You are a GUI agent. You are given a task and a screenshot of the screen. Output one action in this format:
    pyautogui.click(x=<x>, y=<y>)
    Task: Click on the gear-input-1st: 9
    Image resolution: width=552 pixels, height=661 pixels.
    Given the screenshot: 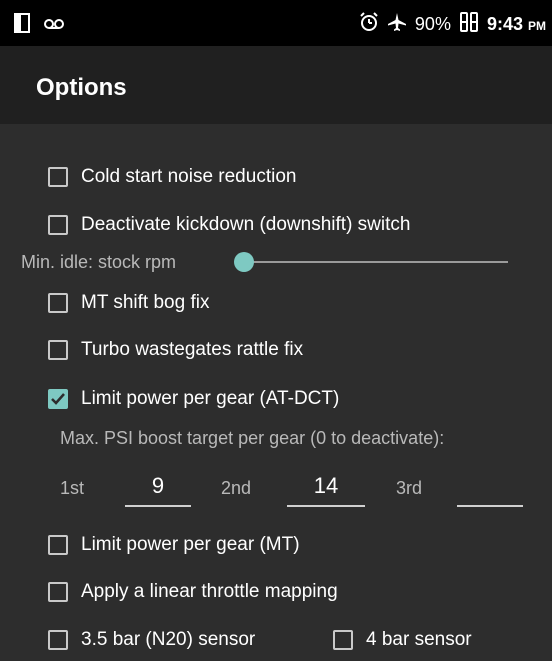 What is the action you would take?
    pyautogui.click(x=158, y=489)
    